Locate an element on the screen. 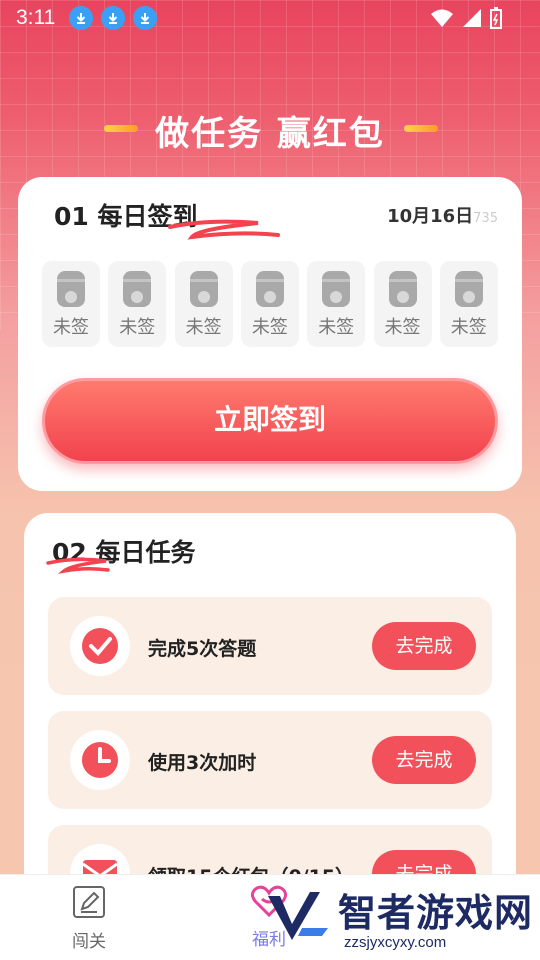 The width and height of the screenshot is (540, 960). task-row: 使用3次加时 去完成 is located at coordinates (270, 760).